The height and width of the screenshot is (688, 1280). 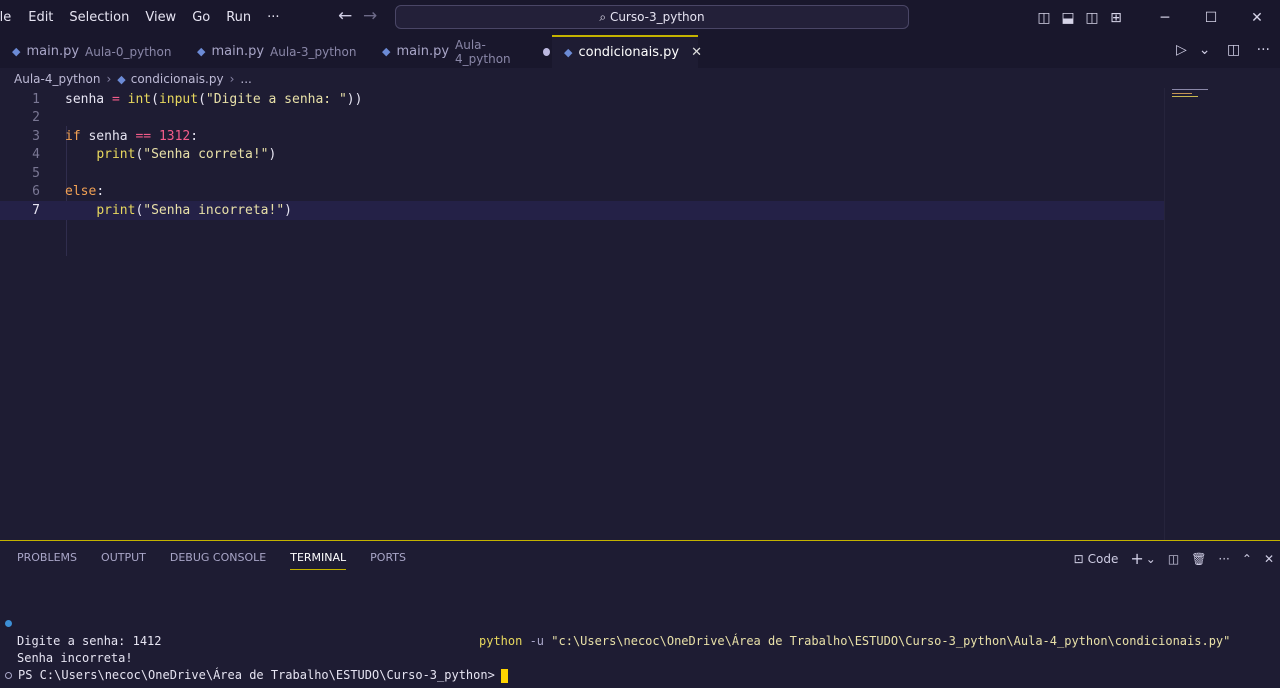 I want to click on terminal-row: Senha incorreta!, so click(x=75, y=658).